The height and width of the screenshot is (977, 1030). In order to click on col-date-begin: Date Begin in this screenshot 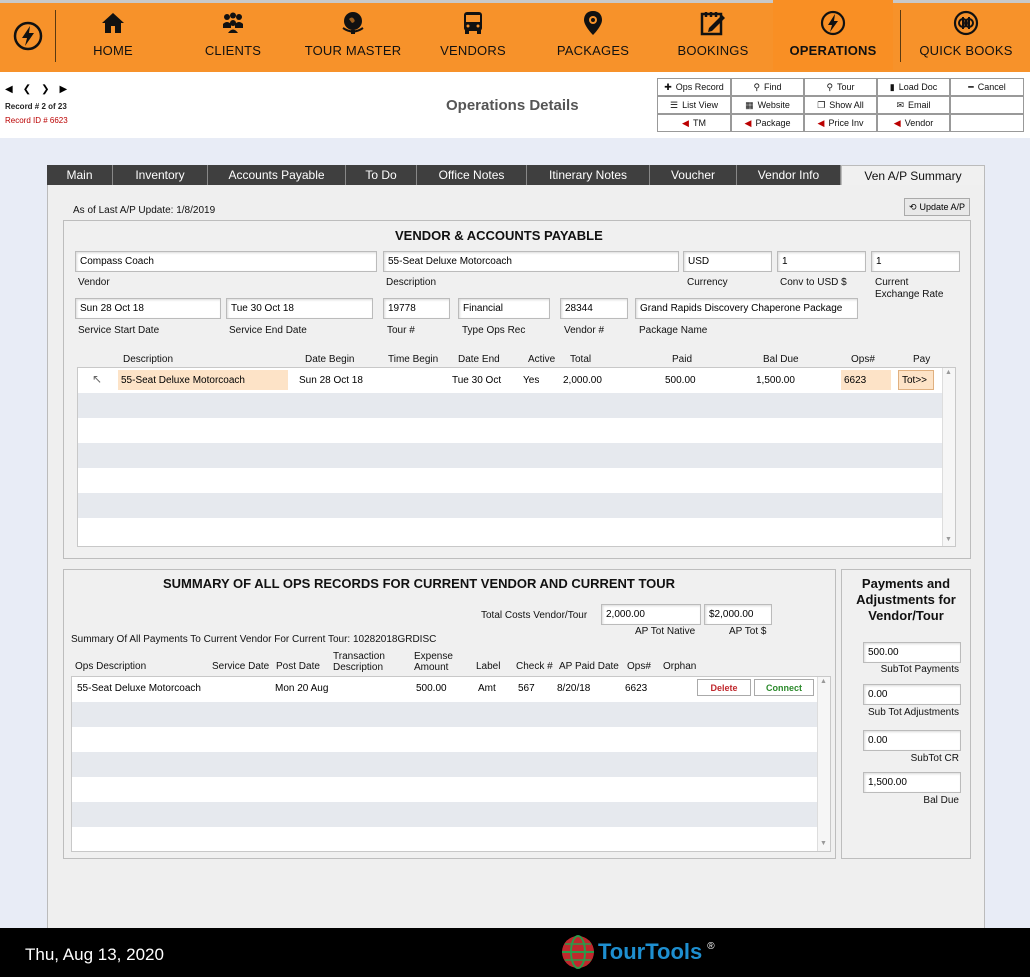, I will do `click(330, 359)`.